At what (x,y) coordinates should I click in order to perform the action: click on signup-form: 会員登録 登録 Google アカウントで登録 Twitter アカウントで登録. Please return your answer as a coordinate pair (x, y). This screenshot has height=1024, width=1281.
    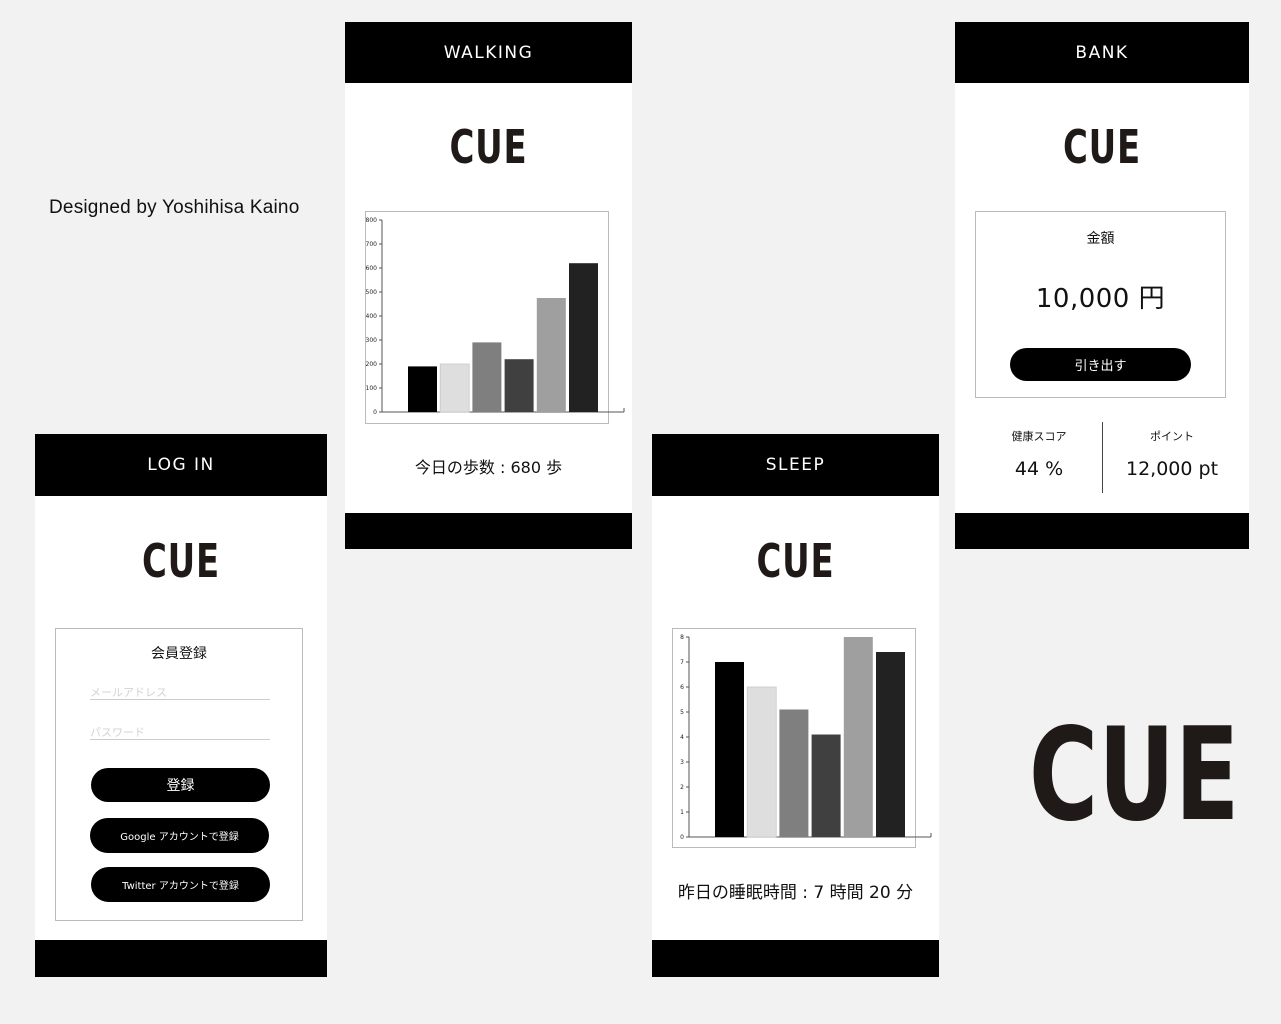
    Looking at the image, I should click on (179, 774).